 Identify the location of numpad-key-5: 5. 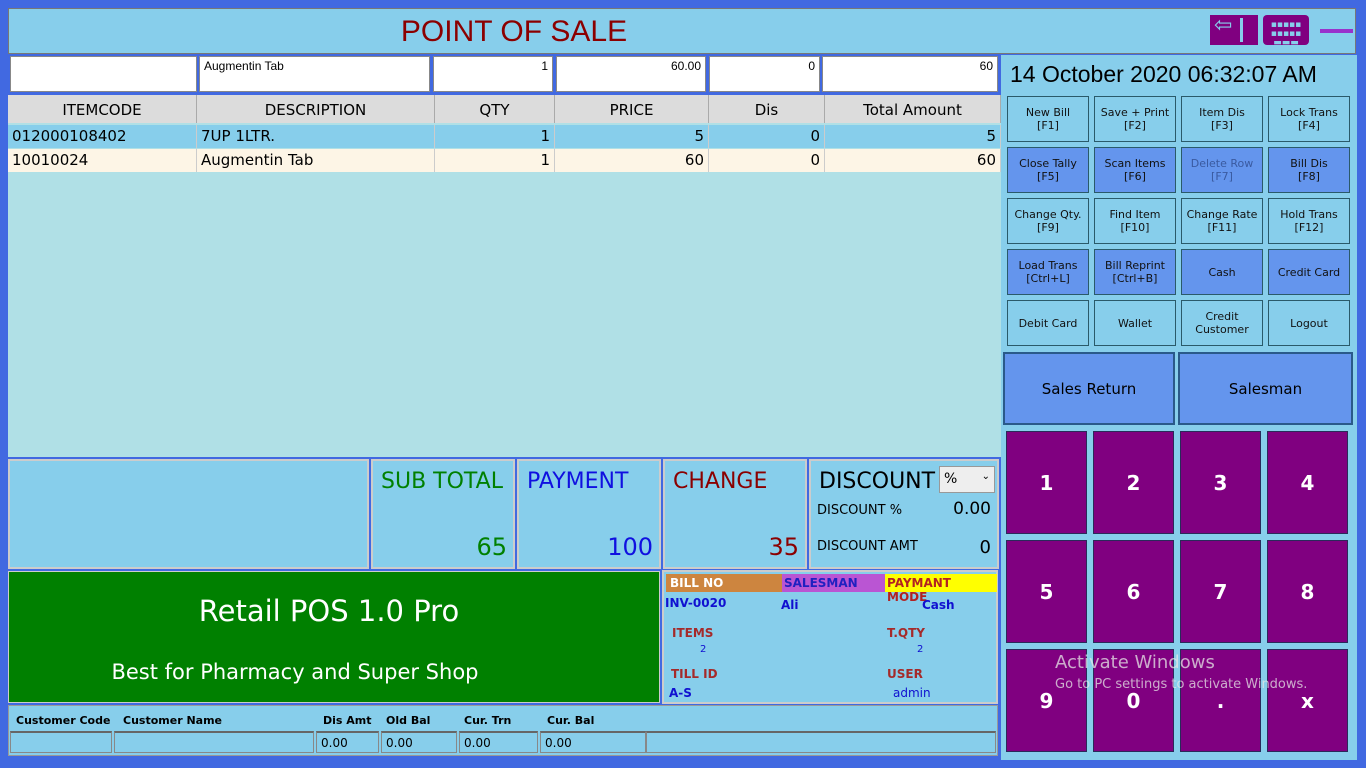
(1046, 591).